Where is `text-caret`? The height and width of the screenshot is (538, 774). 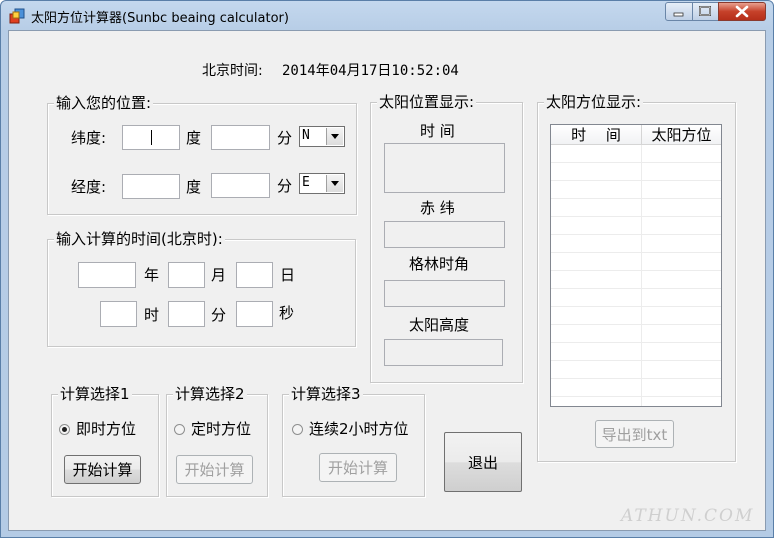 text-caret is located at coordinates (151, 137).